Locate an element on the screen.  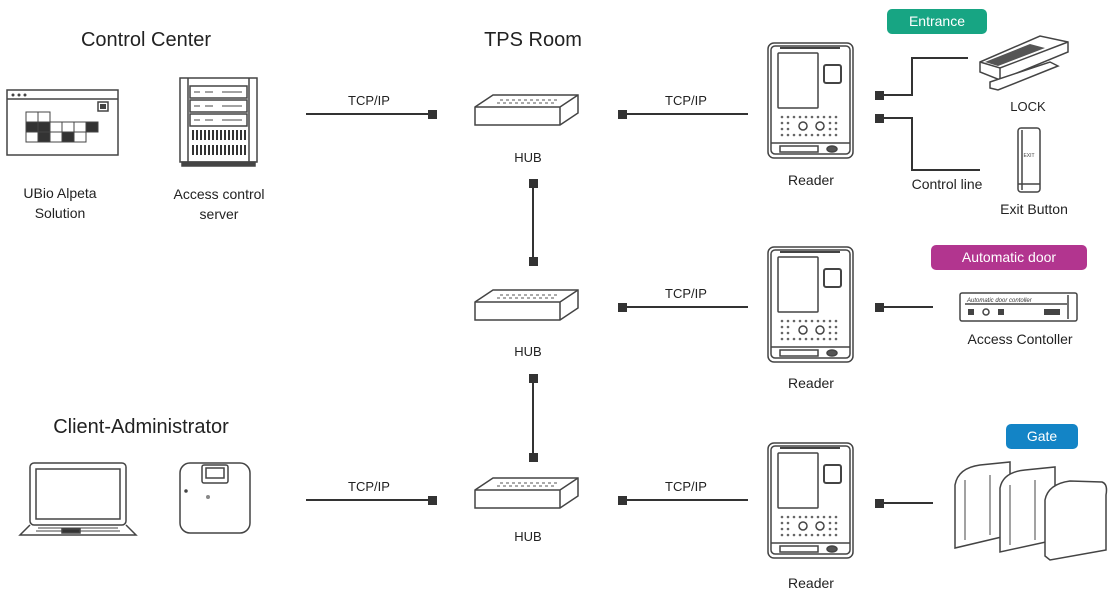
svg-text: EXIT is located at coordinates (1028, 156).